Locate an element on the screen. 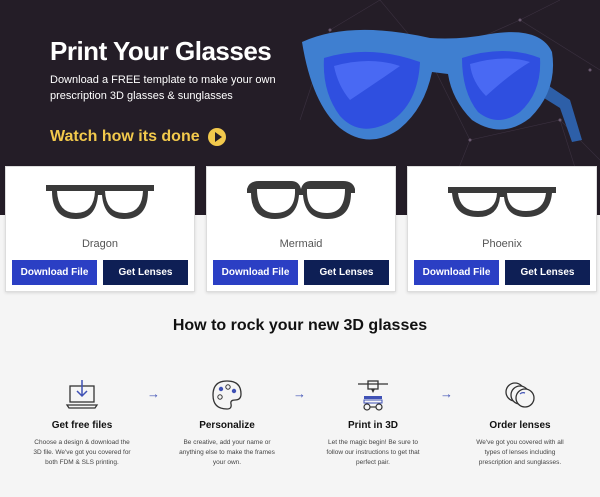  3d-printer-icon is located at coordinates (373, 395).